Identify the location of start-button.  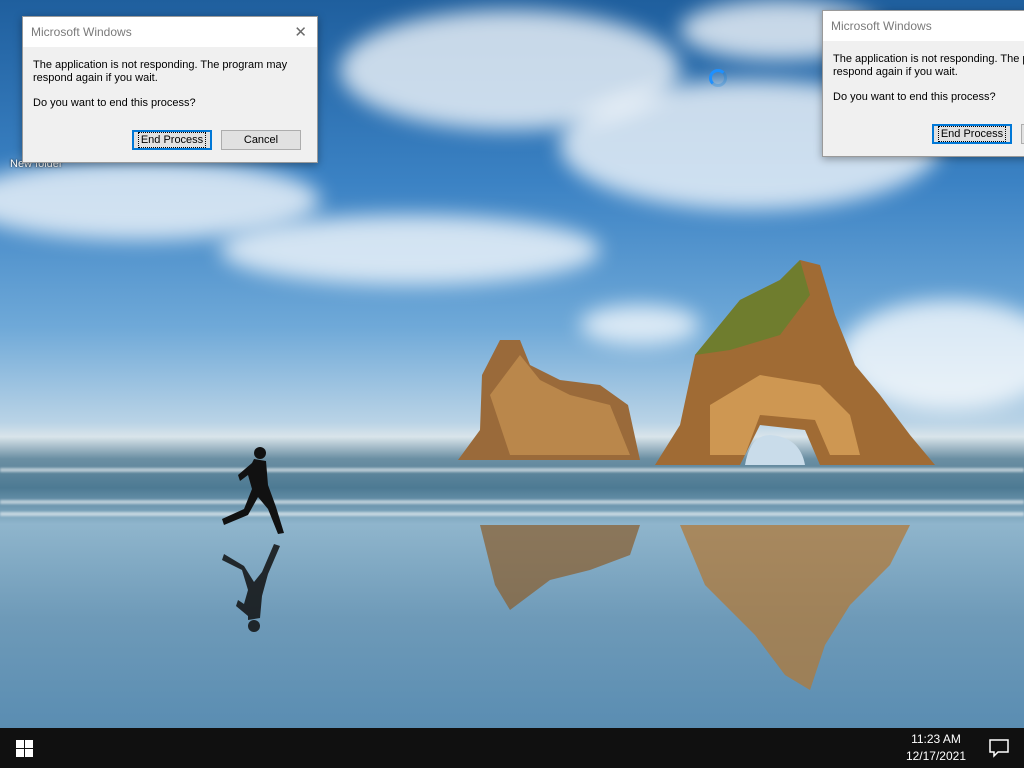
(24, 748).